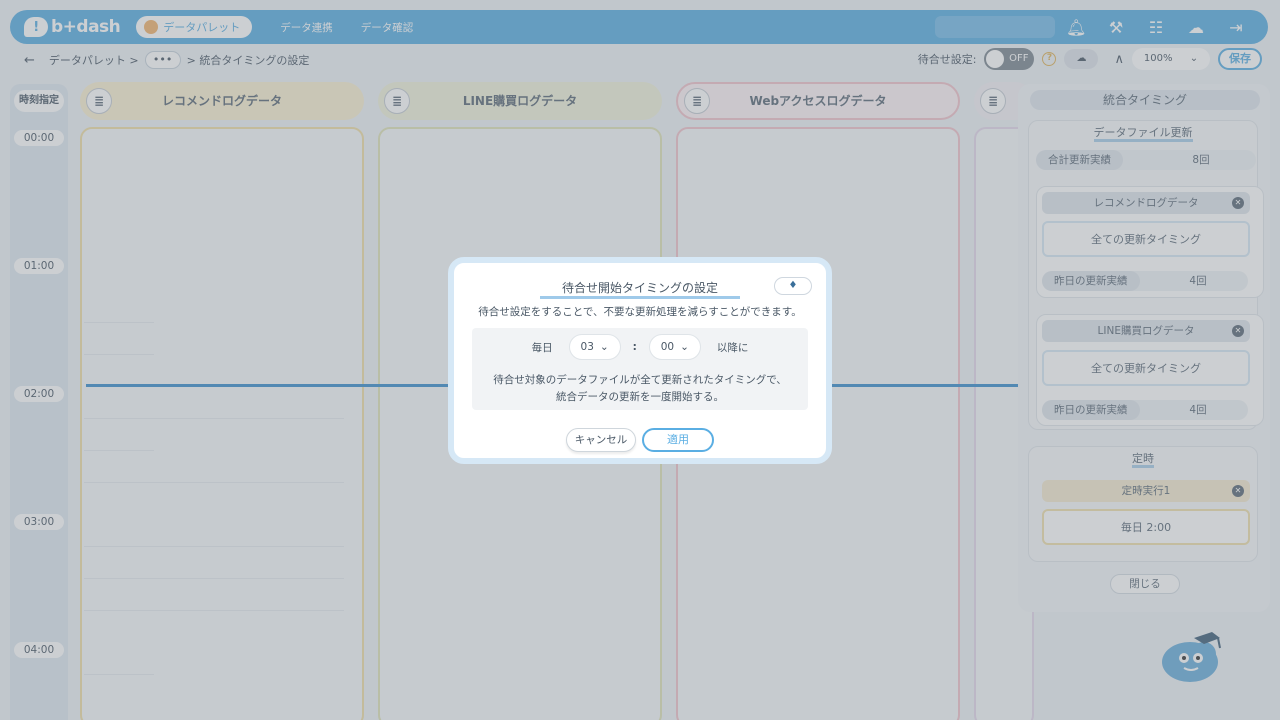  What do you see at coordinates (640, 397) in the screenshot?
I see `note-line-2: 統合データの更新を一度開始する。` at bounding box center [640, 397].